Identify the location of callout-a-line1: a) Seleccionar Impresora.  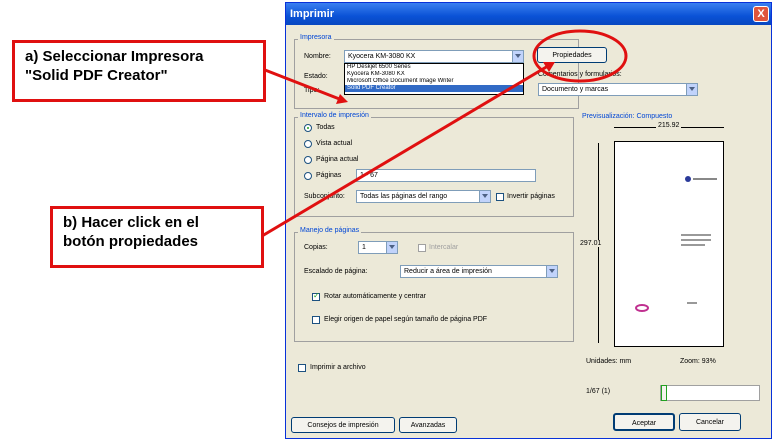
(114, 56).